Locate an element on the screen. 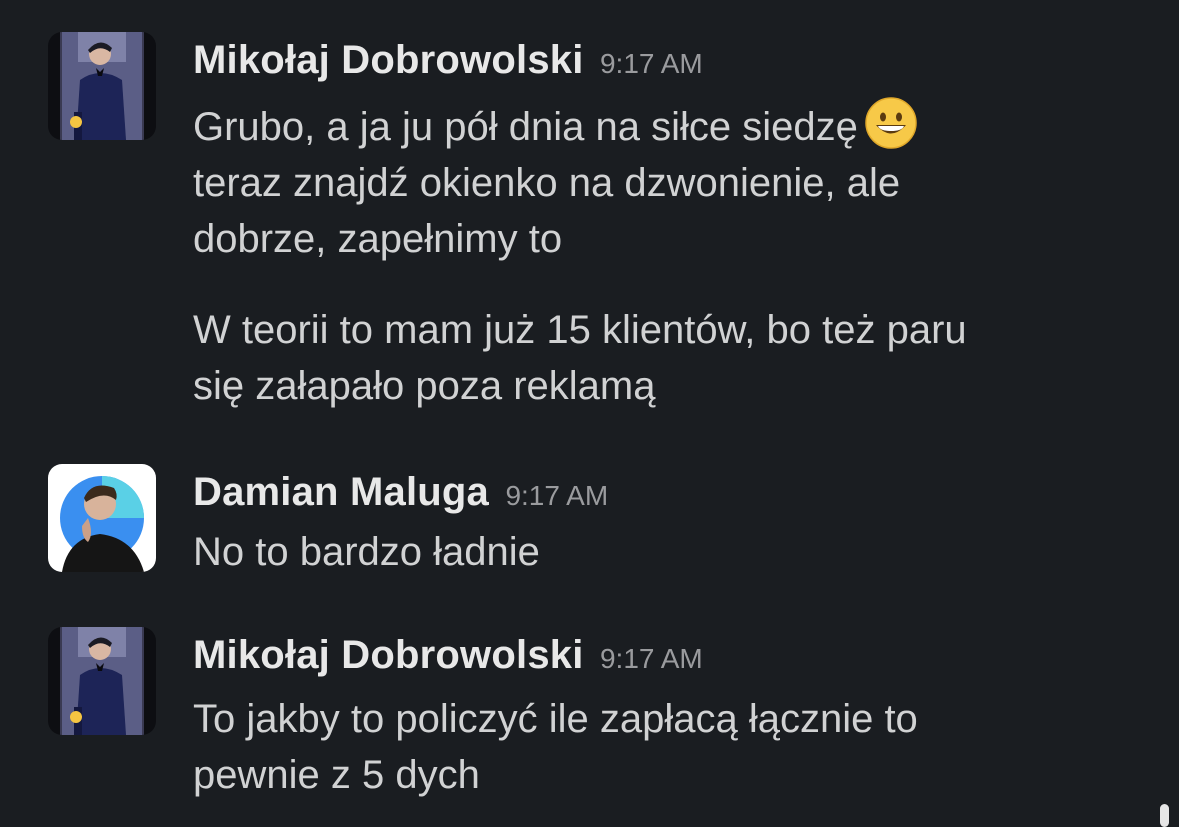 The image size is (1179, 827). message-paragraph: No to bardzo ładnie is located at coordinates (673, 552).